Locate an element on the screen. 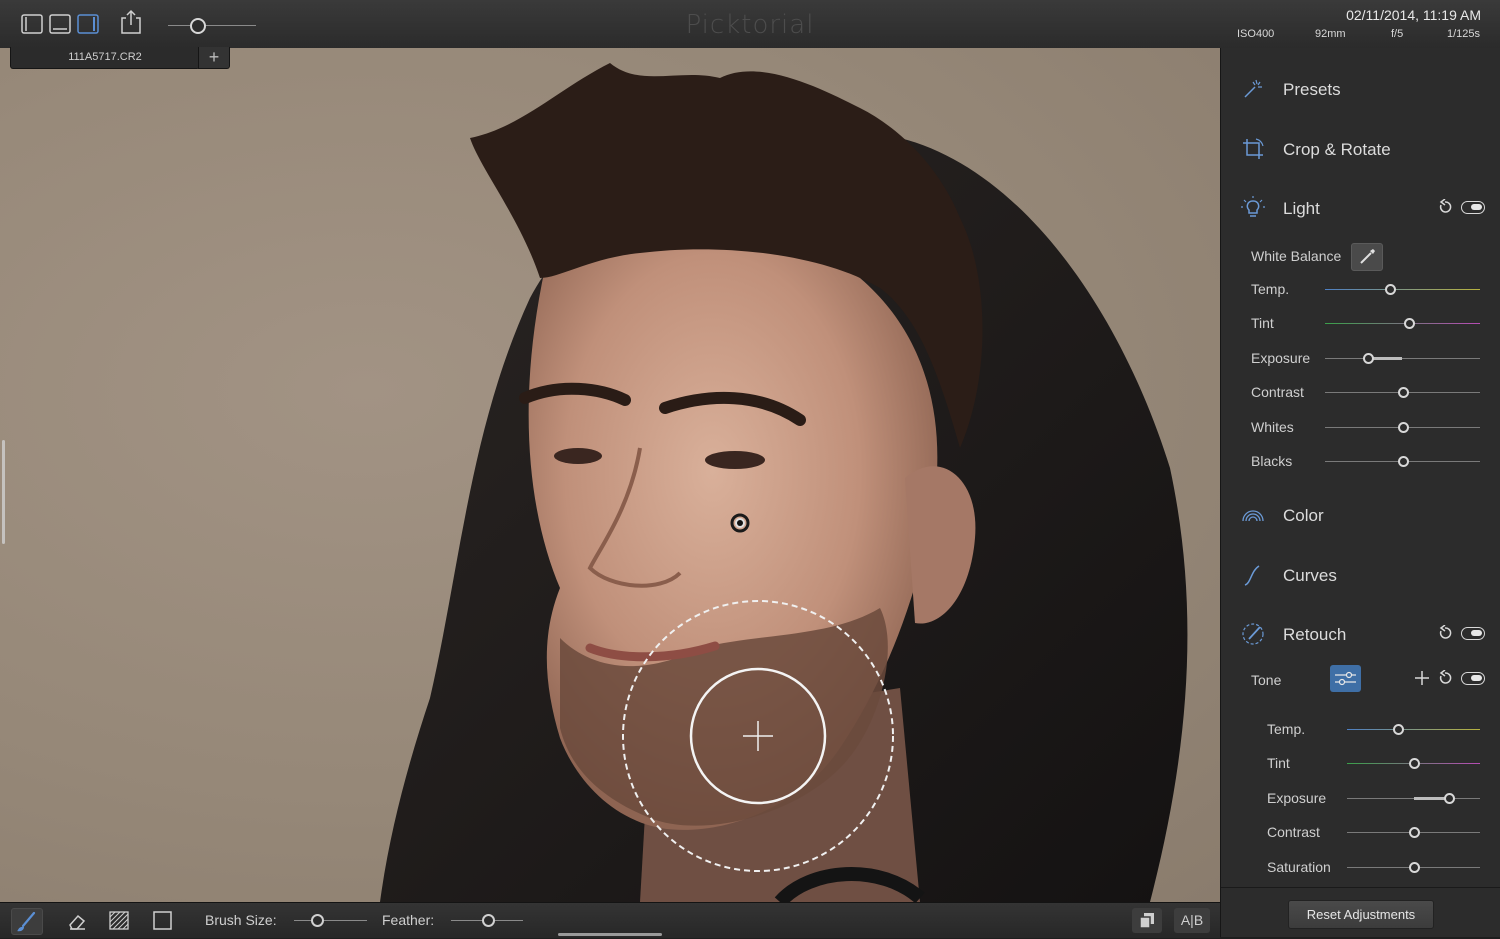 This screenshot has height=939, width=1500. color-label: Color is located at coordinates (1303, 515).